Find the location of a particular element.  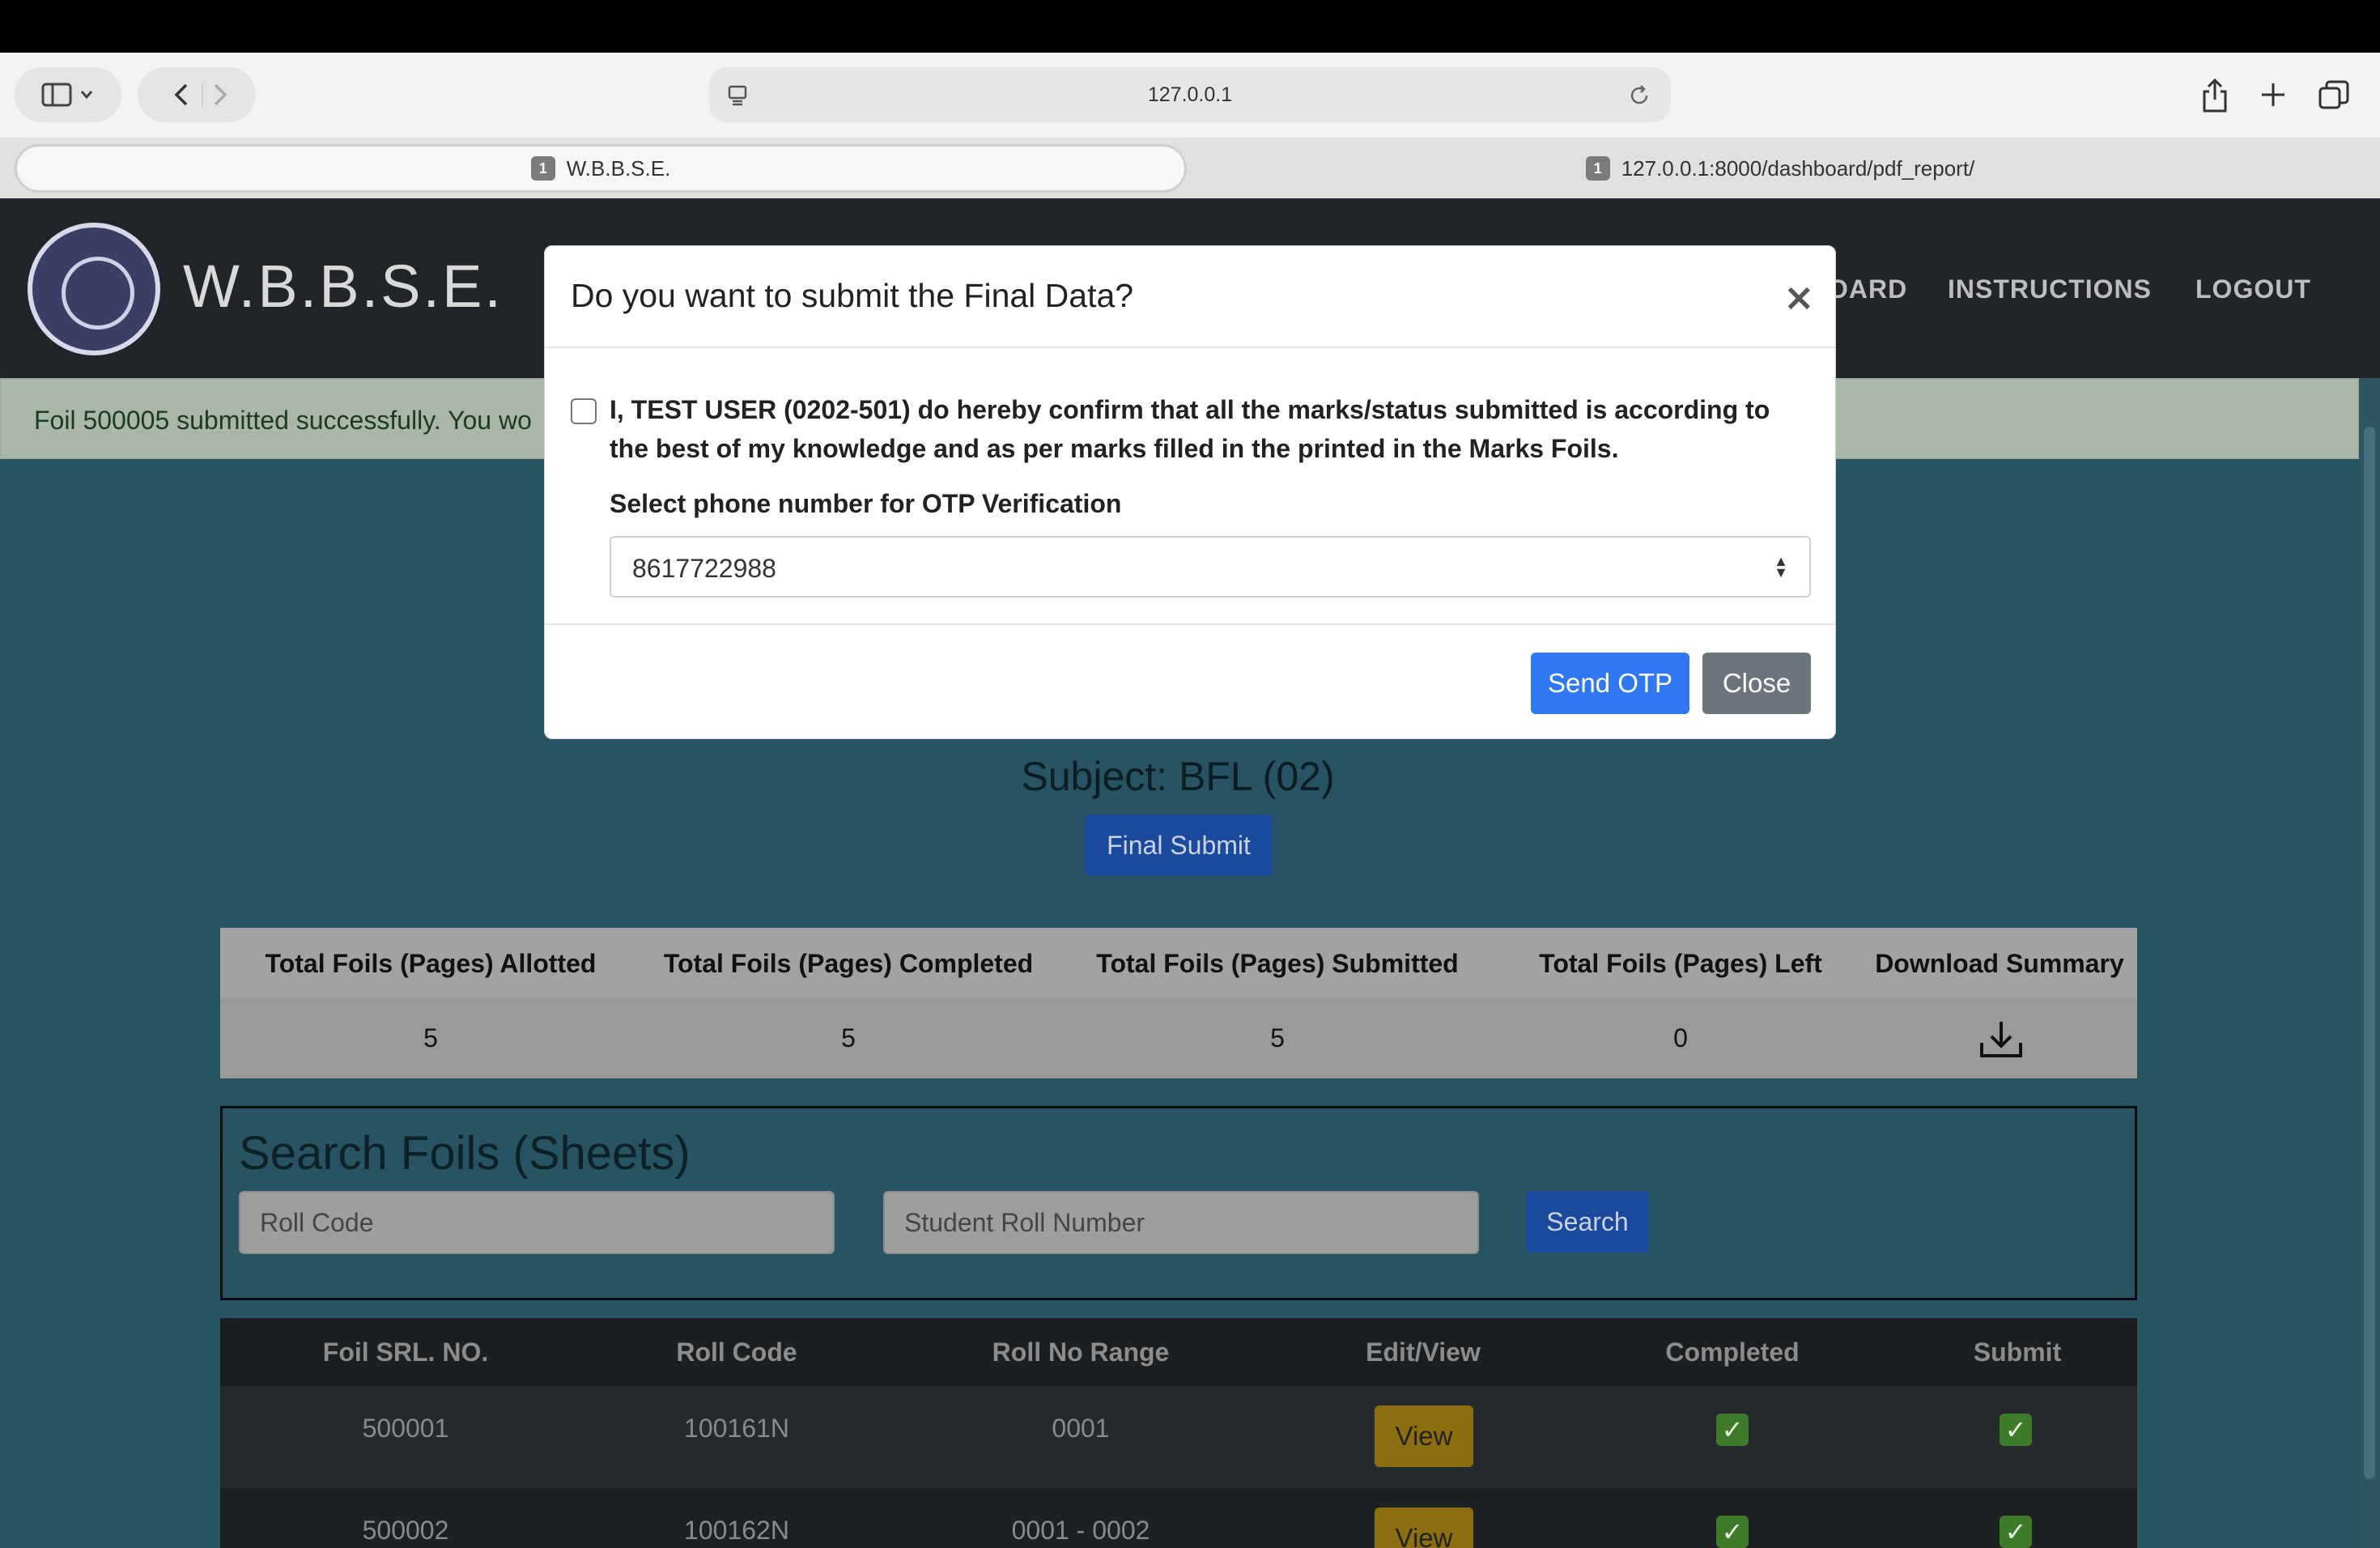

cell-roll-range: 0001 is located at coordinates (1081, 1429).